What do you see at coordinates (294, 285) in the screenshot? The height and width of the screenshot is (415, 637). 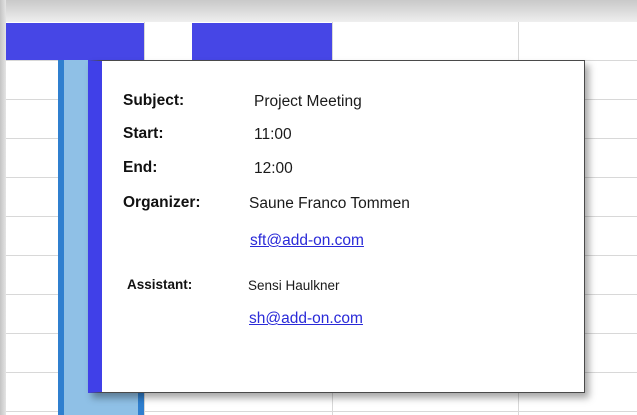 I see `assistant-name: Sensi Haulkner` at bounding box center [294, 285].